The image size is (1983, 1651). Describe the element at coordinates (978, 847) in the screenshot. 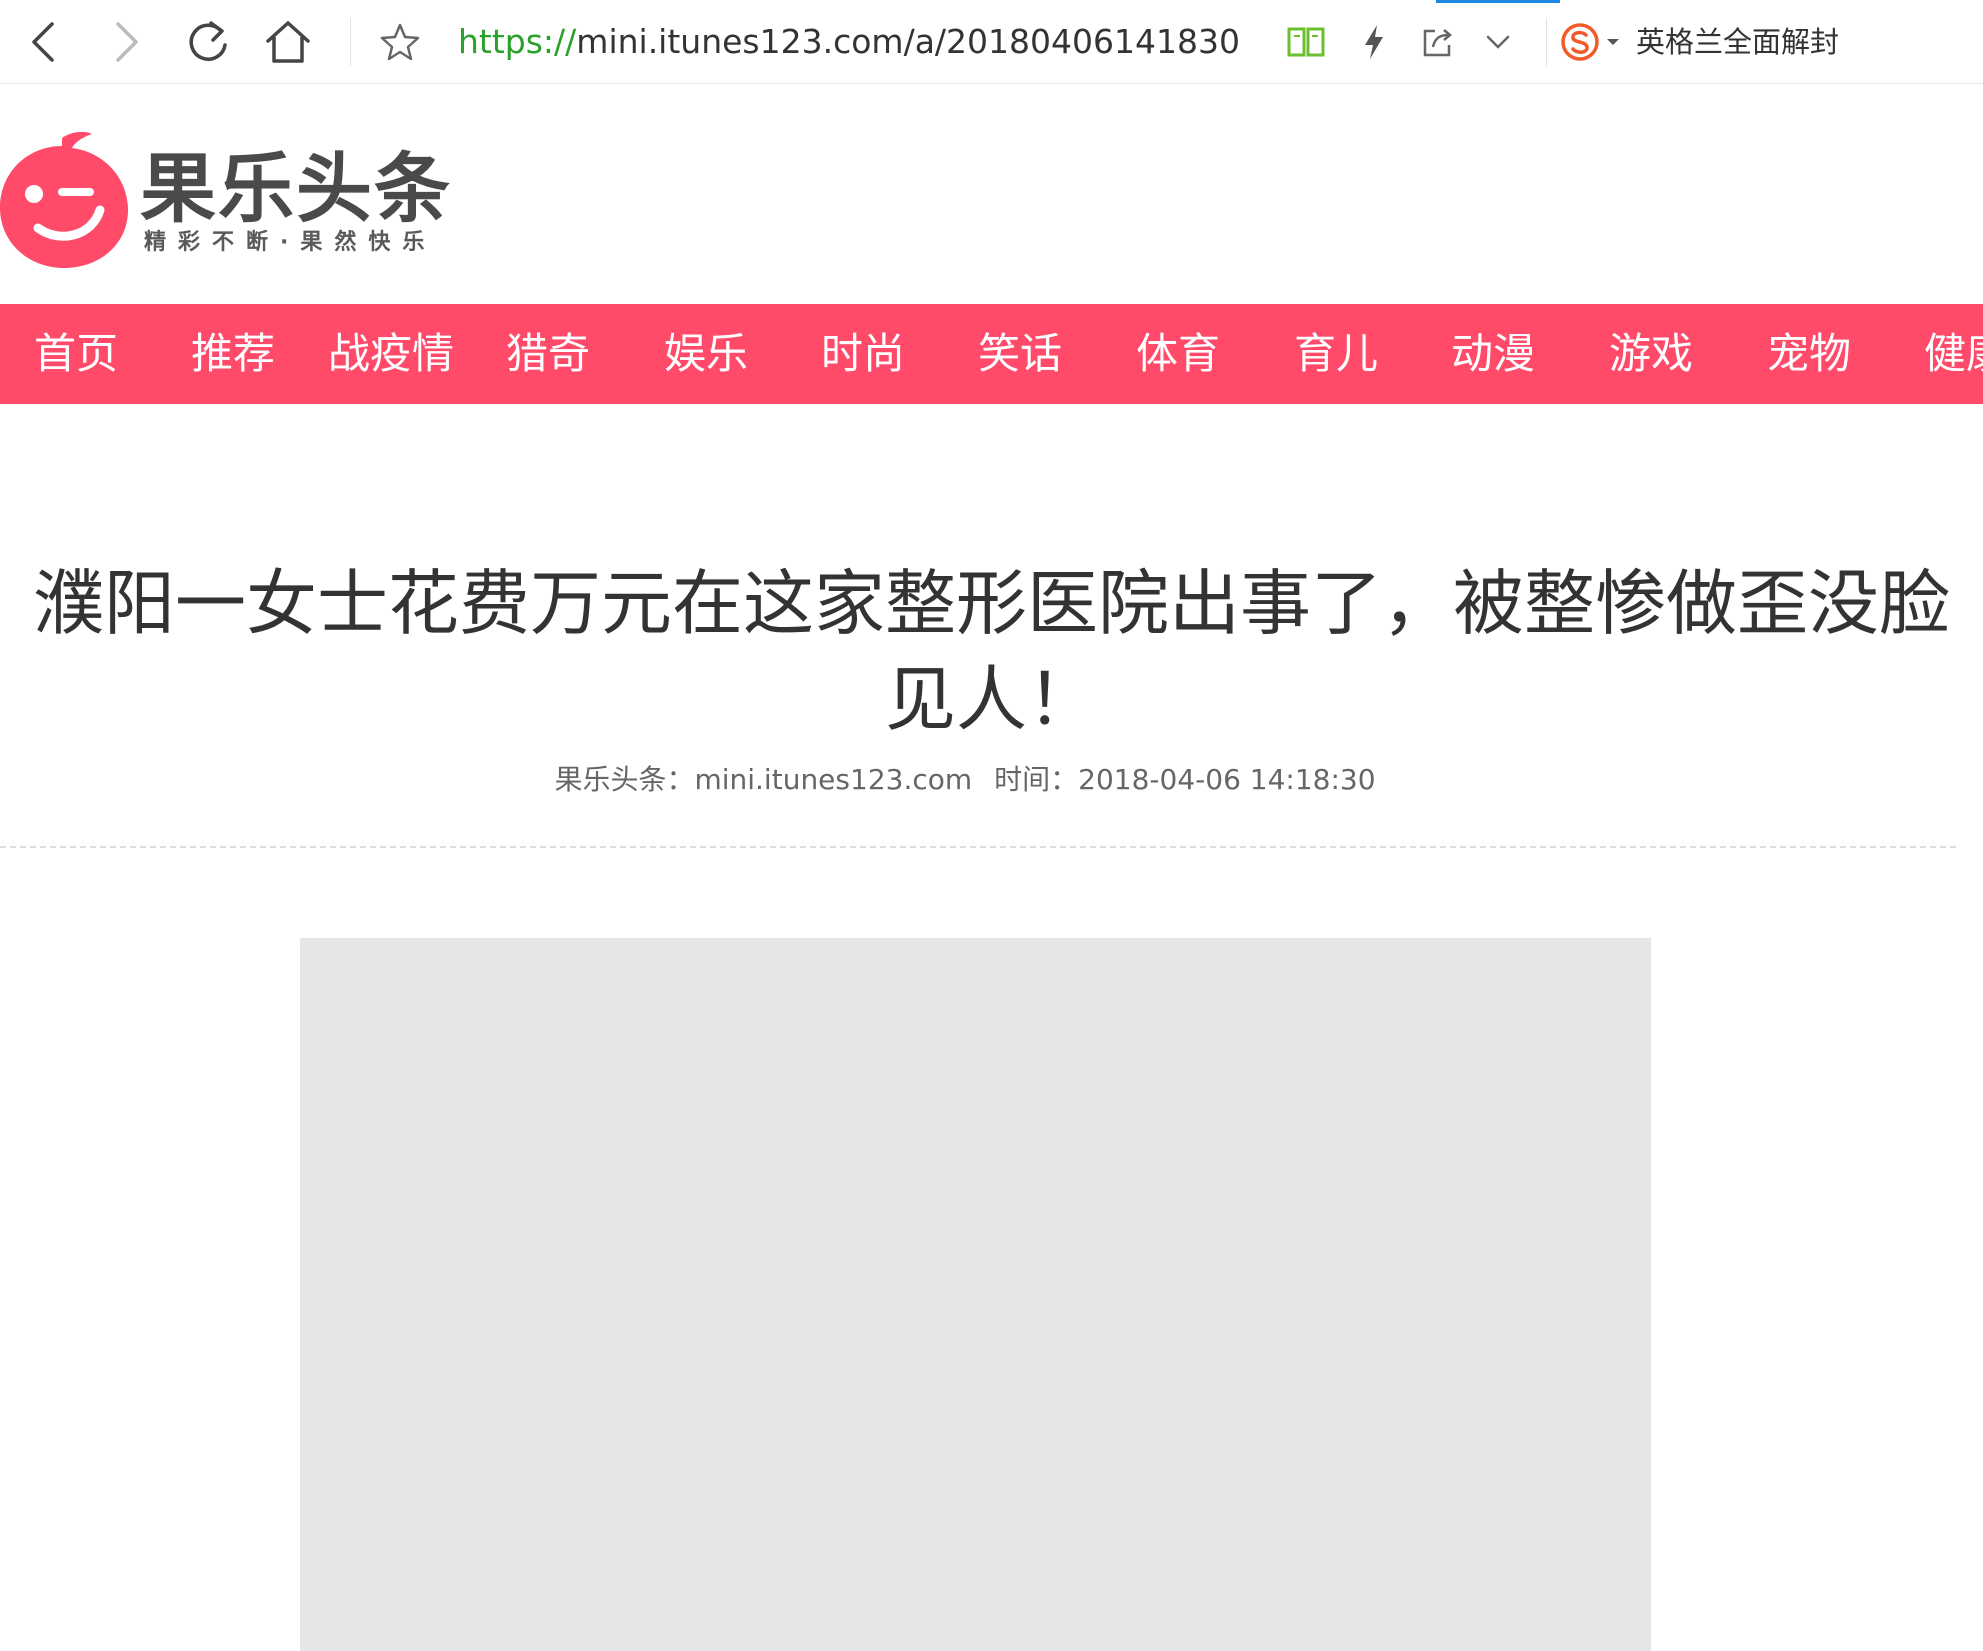

I see `article-divider` at that location.